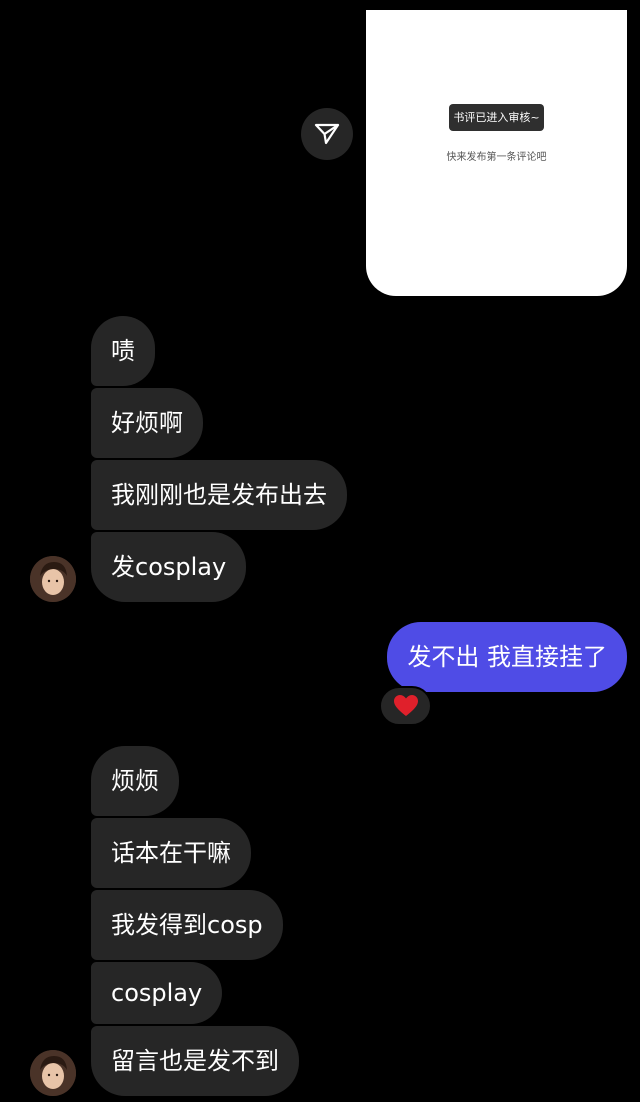  What do you see at coordinates (187, 925) in the screenshot?
I see `incoming-message: 我发得到cosp` at bounding box center [187, 925].